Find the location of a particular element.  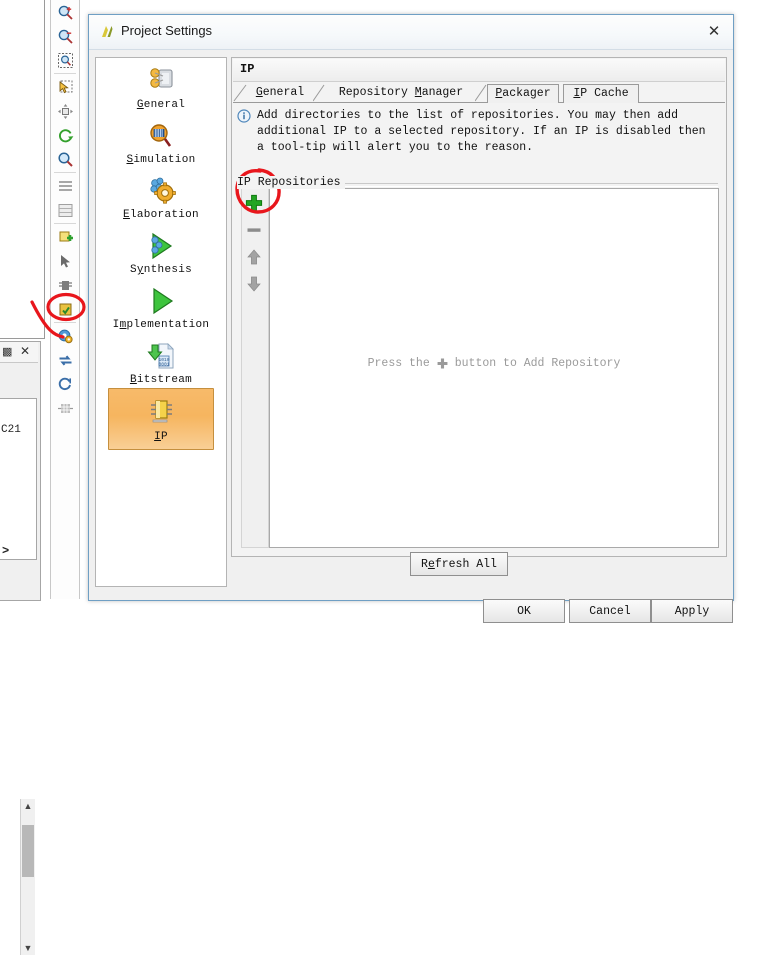

empty-message-prefix: Press the is located at coordinates (398, 363).